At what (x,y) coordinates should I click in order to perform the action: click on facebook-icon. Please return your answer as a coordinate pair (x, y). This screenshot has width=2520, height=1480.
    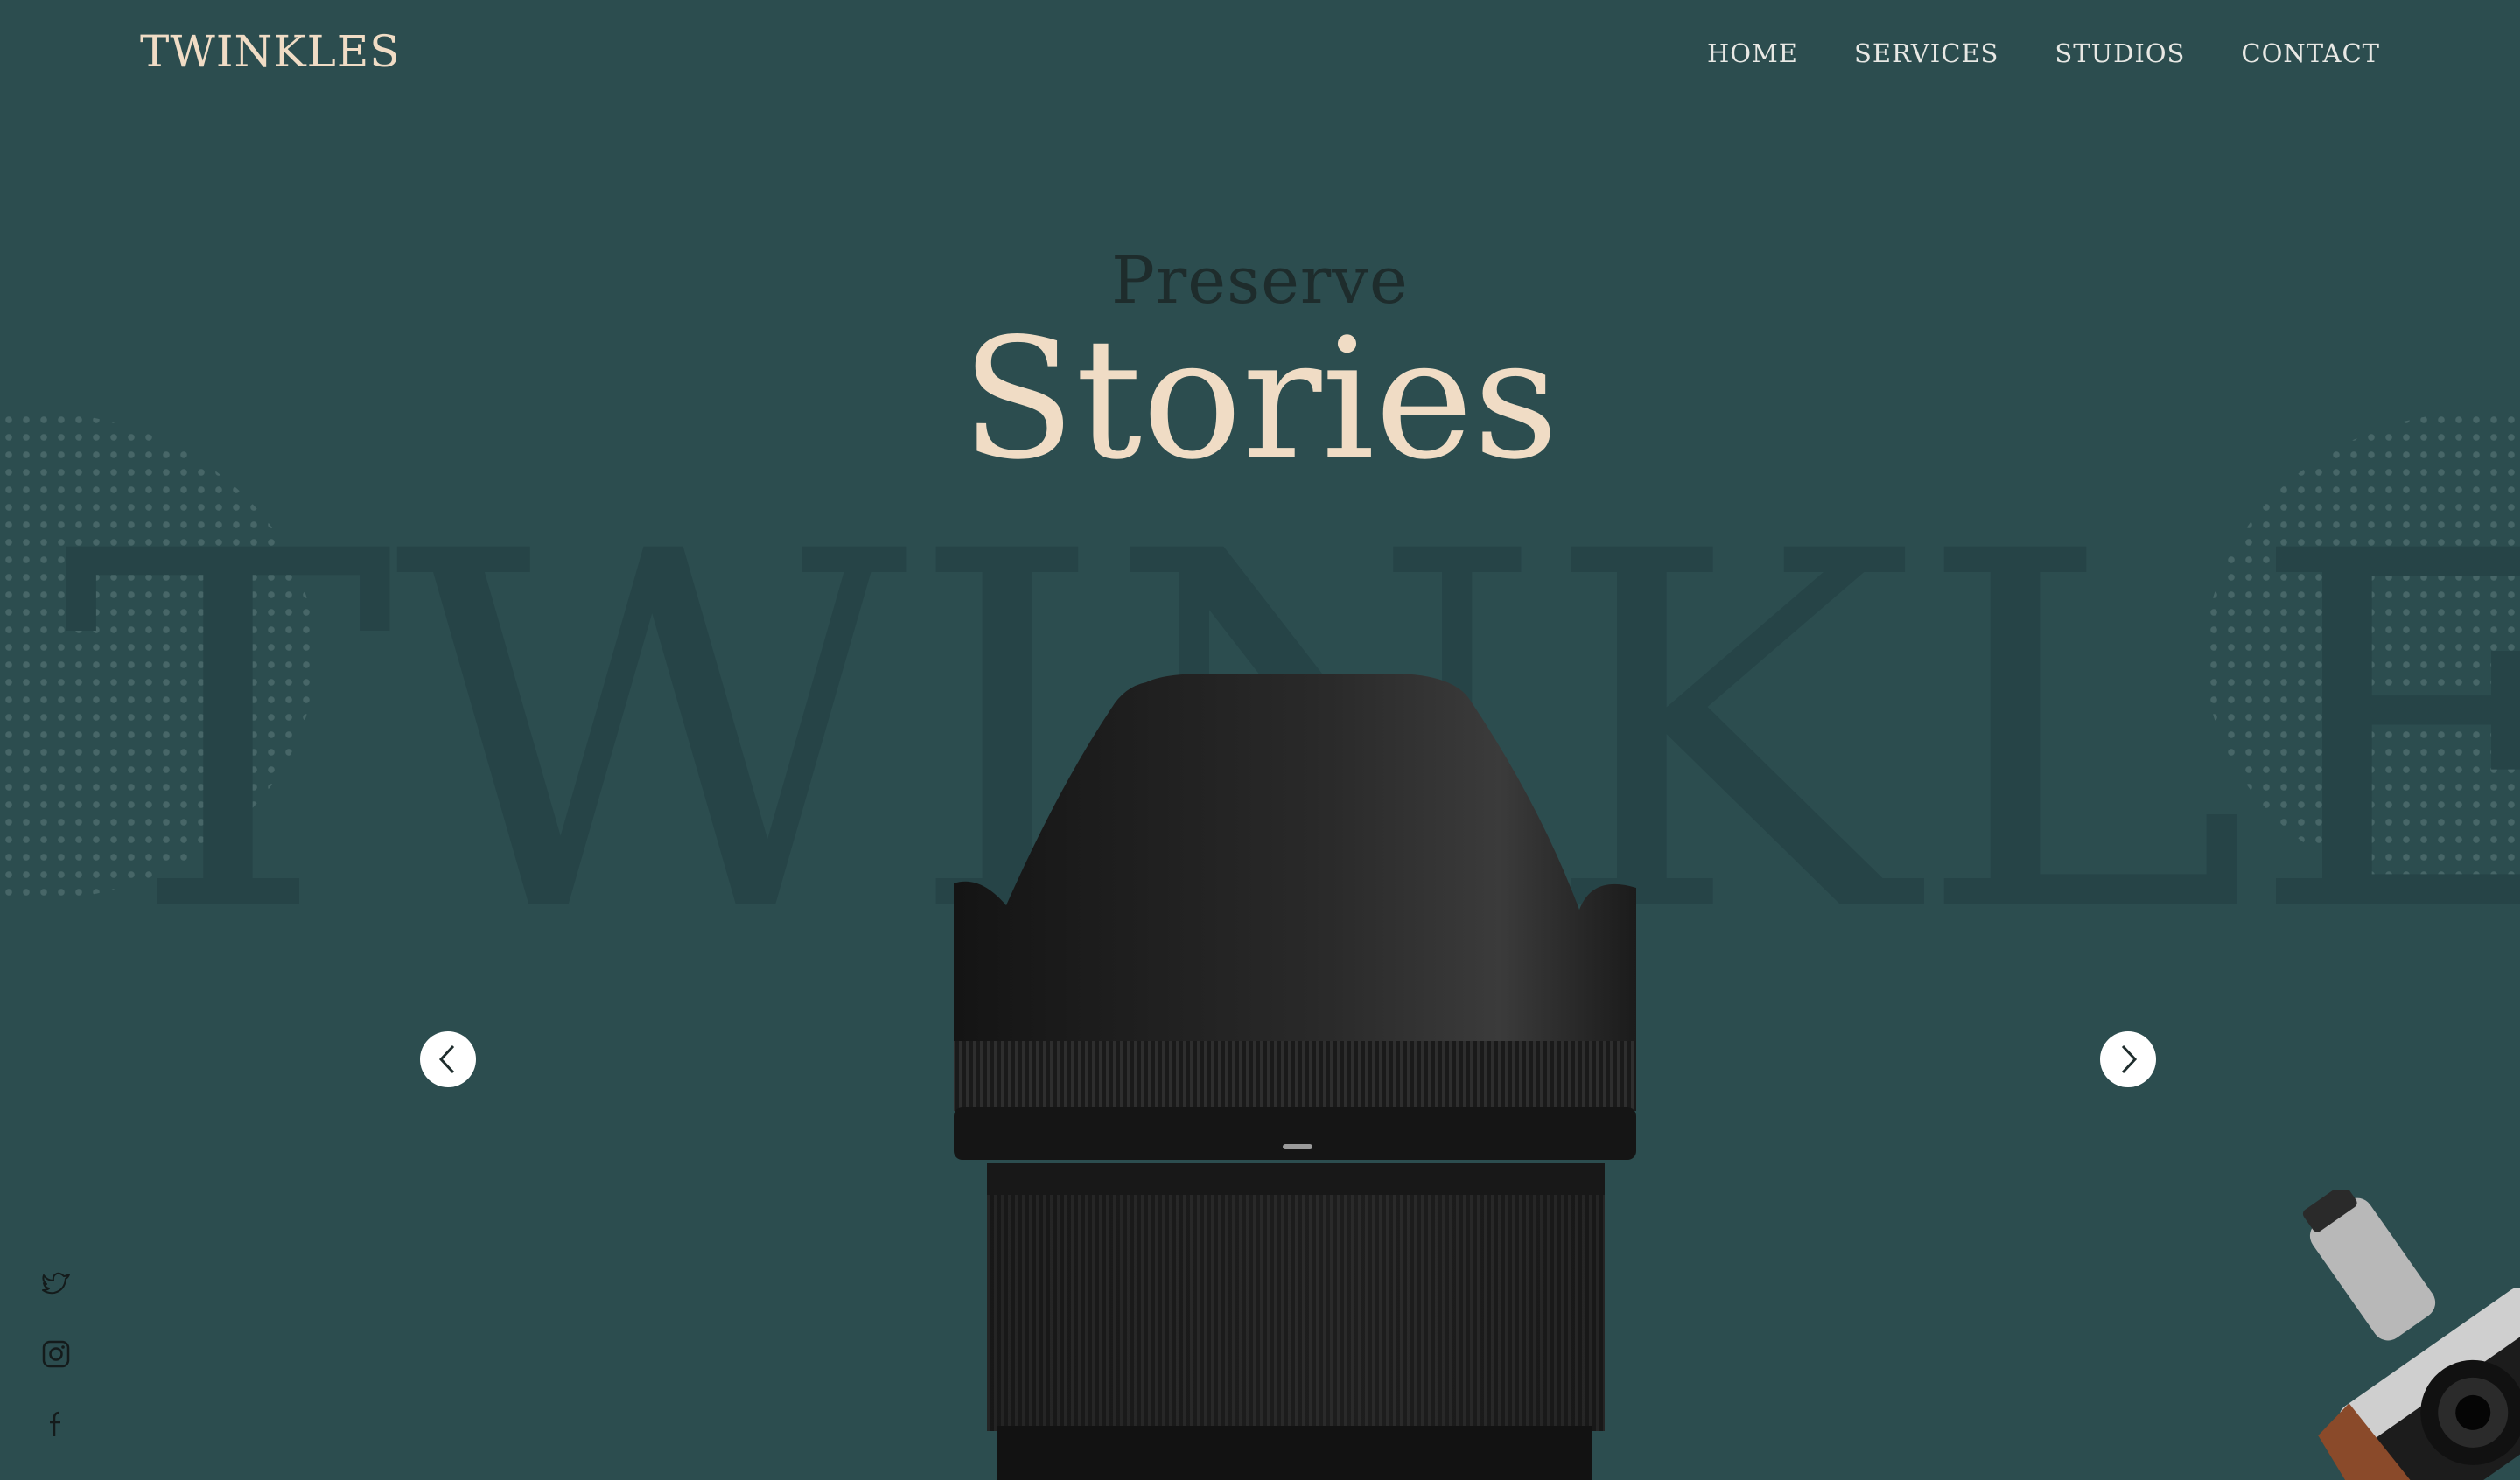
    Looking at the image, I should click on (55, 1424).